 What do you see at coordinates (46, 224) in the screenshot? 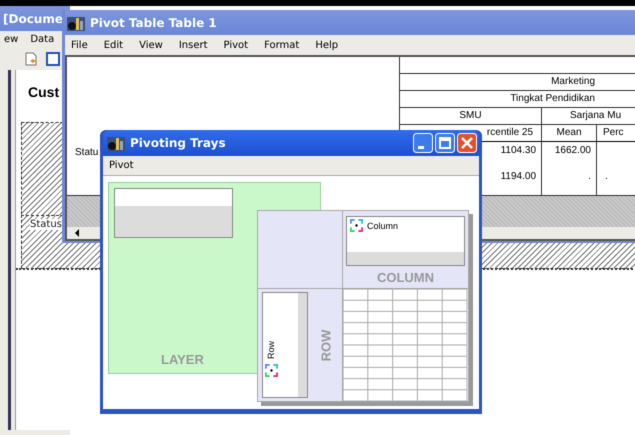
I see `row-label: Status` at bounding box center [46, 224].